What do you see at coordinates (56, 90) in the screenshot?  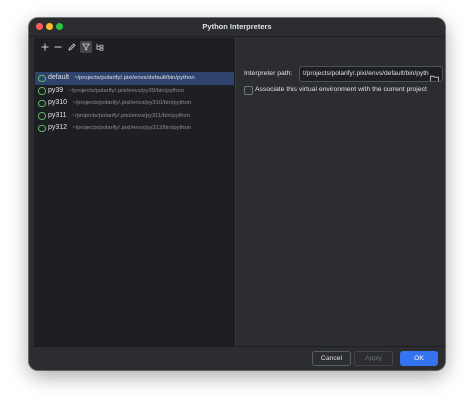 I see `interpreter-name: py39` at bounding box center [56, 90].